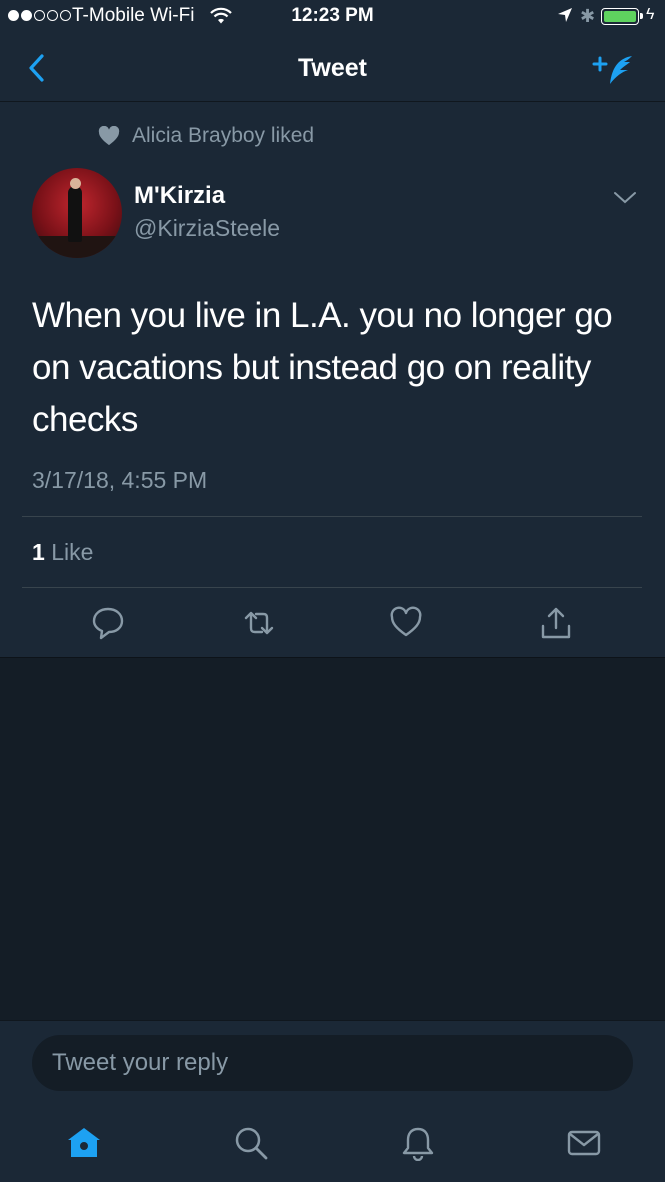 The height and width of the screenshot is (1182, 665). I want to click on notifications-icon, so click(418, 1143).